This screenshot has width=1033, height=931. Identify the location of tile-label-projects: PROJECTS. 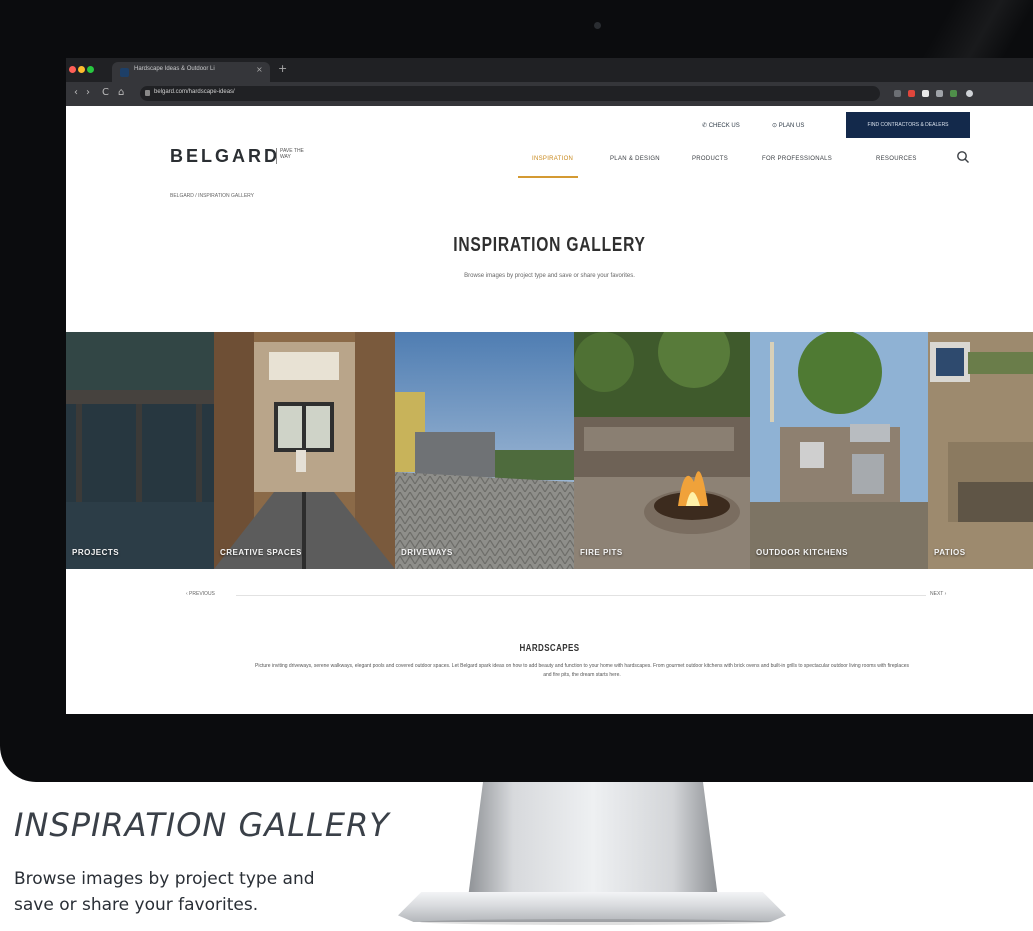
(96, 552).